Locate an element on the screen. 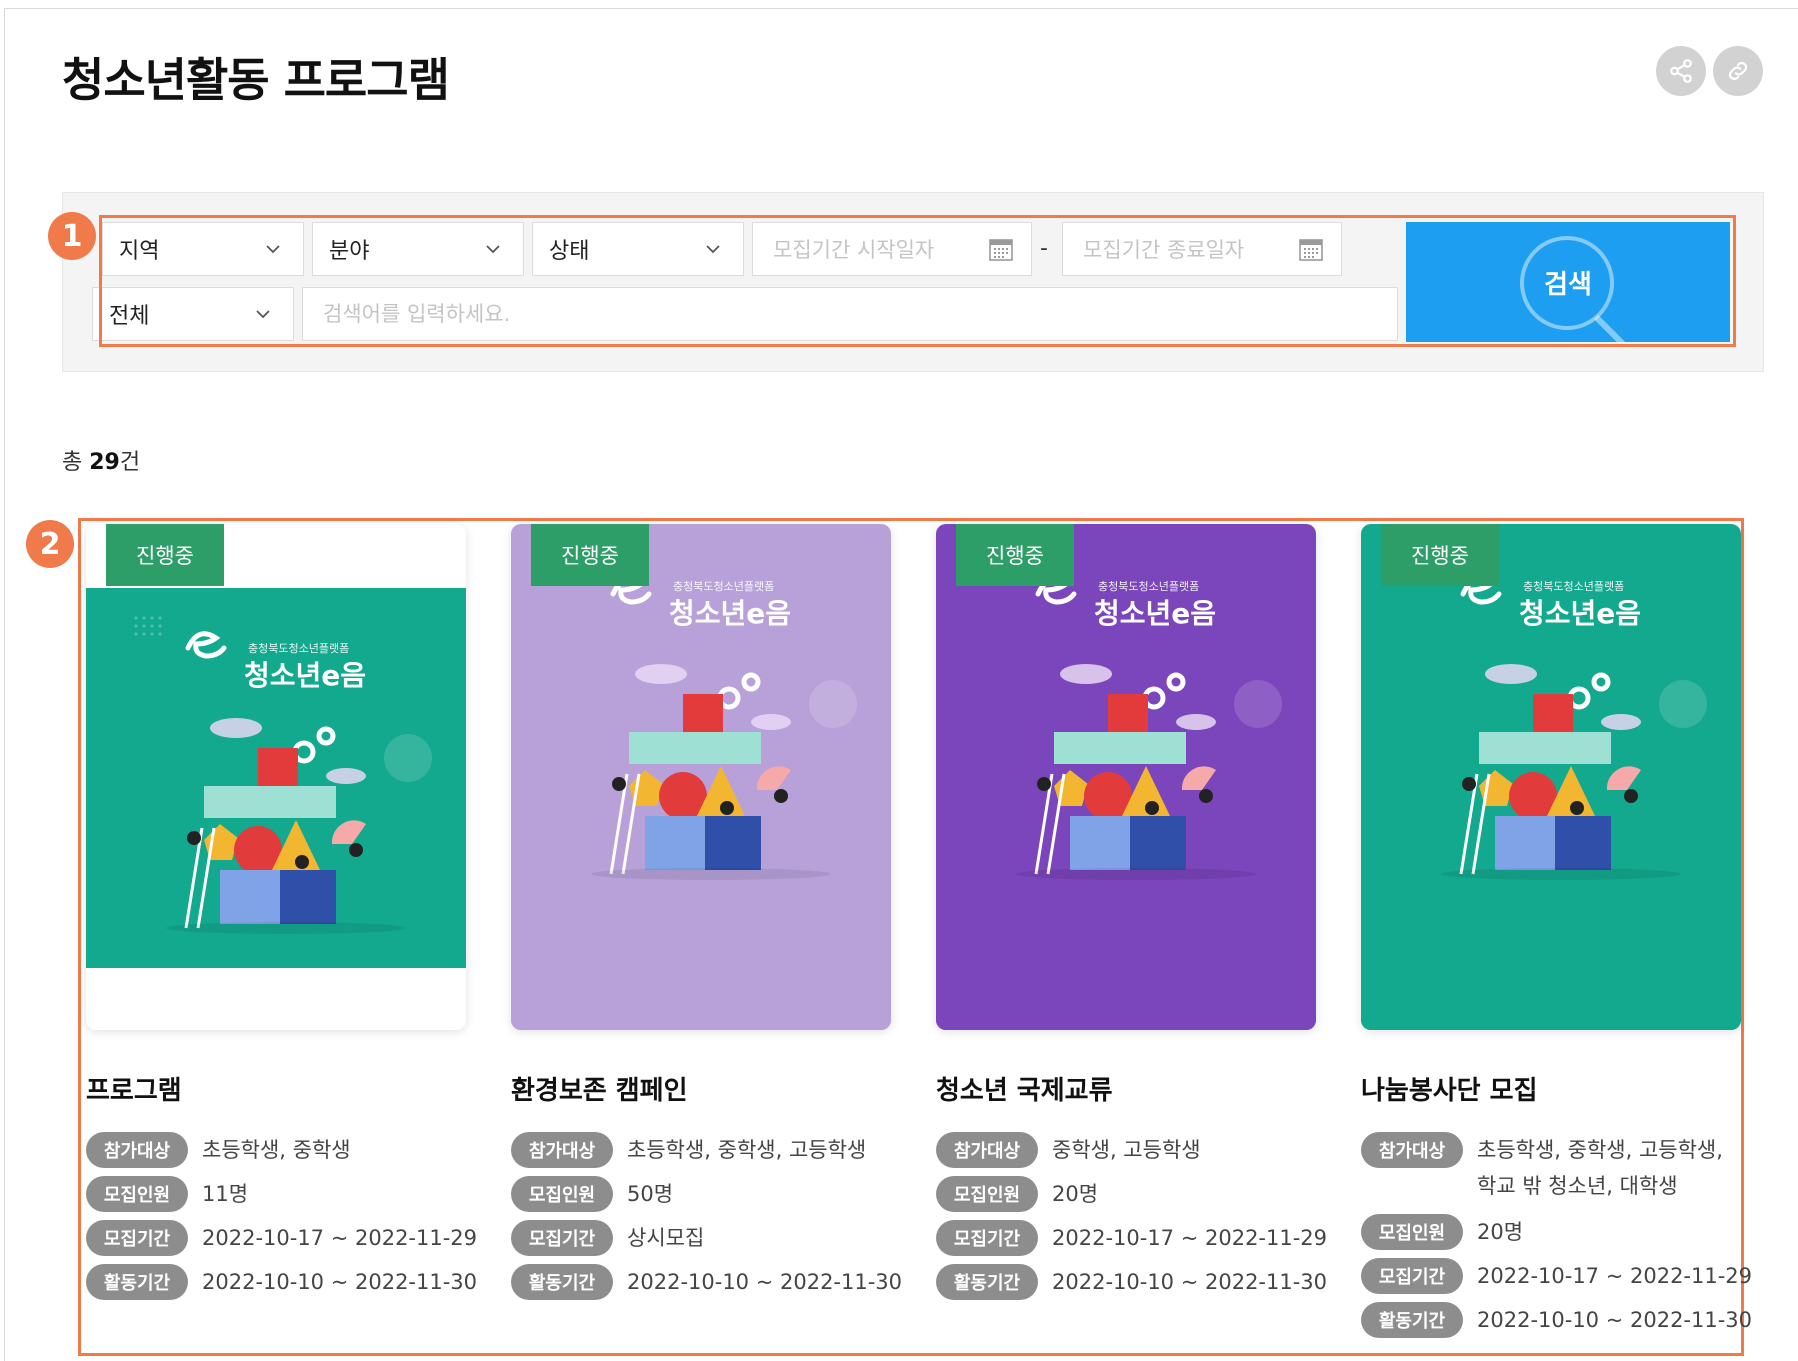 The width and height of the screenshot is (1798, 1361). region-select-label: 지역 is located at coordinates (139, 251).